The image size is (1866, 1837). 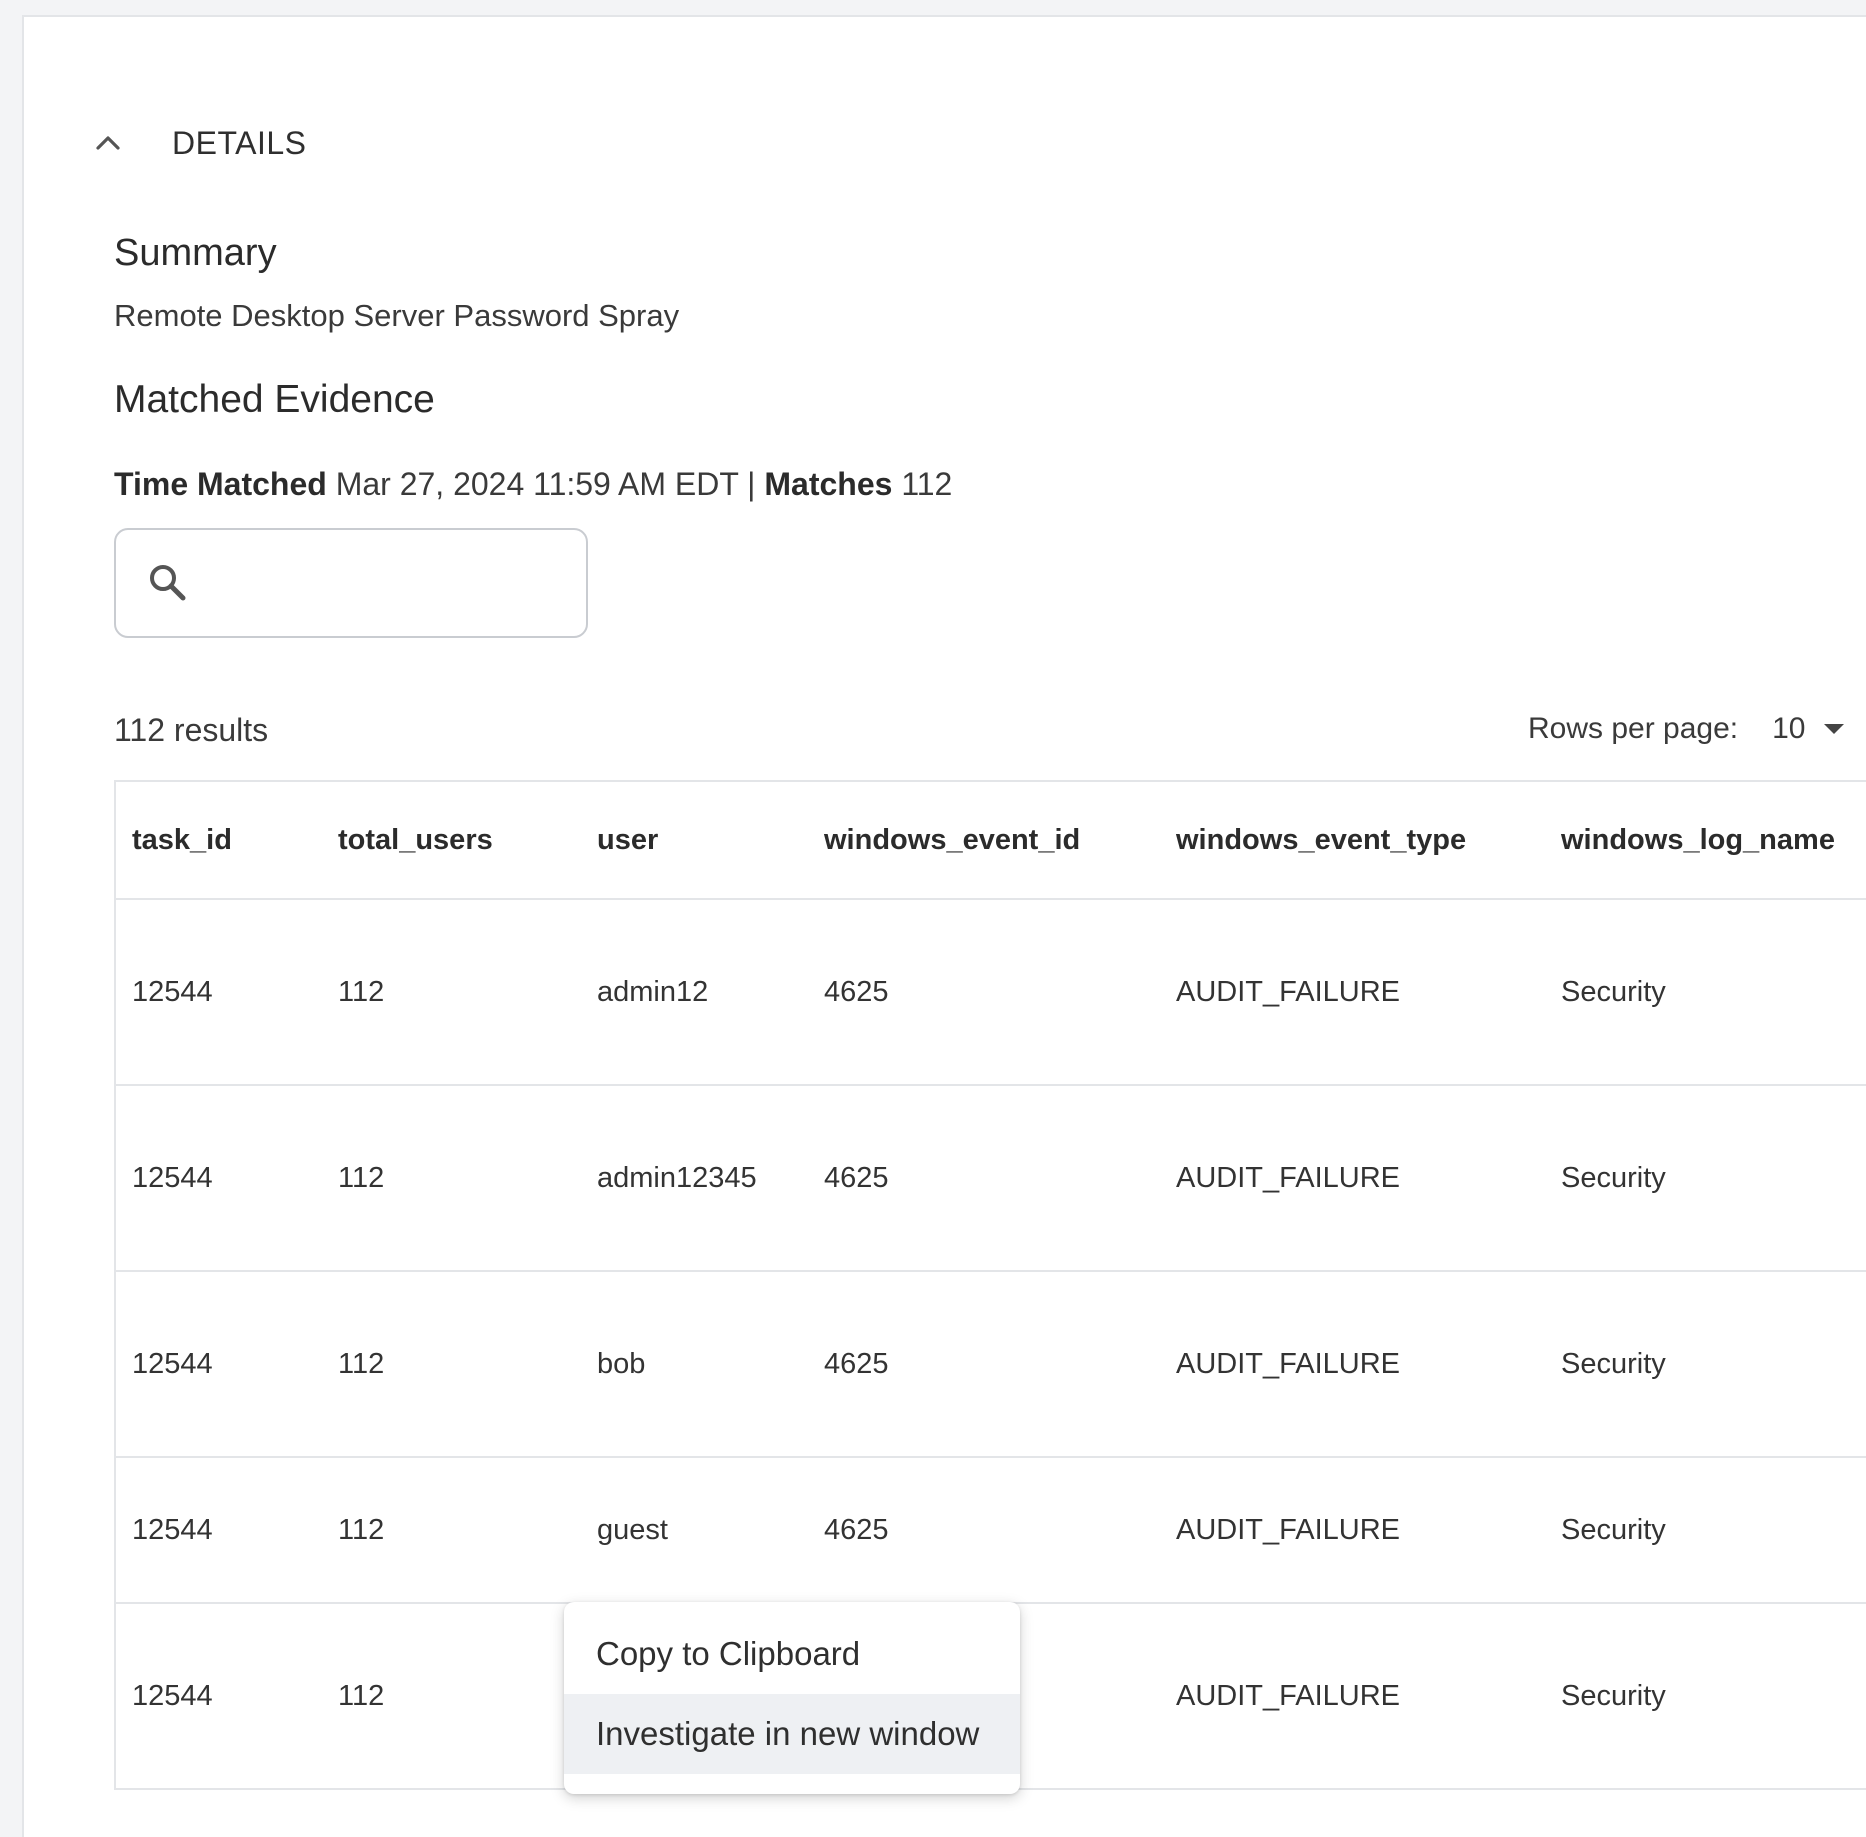 I want to click on copy-to-clipboard-menu-item: Copy to Clipboard, so click(x=792, y=1654).